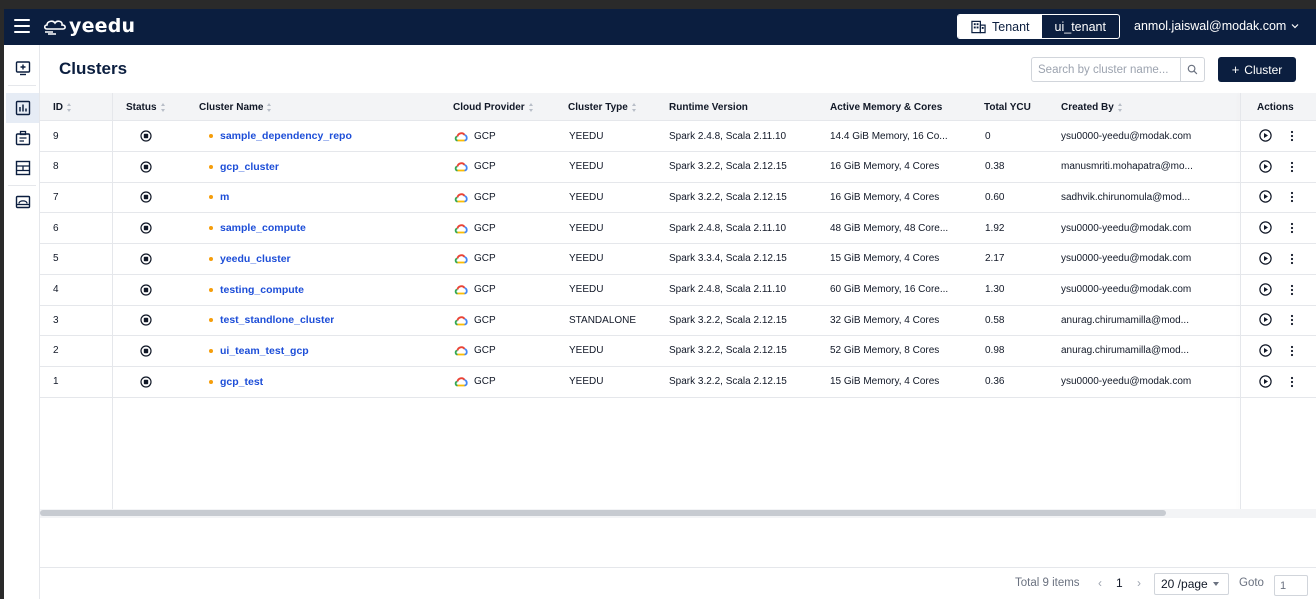  I want to click on cluster-layout-icon, so click(22, 168).